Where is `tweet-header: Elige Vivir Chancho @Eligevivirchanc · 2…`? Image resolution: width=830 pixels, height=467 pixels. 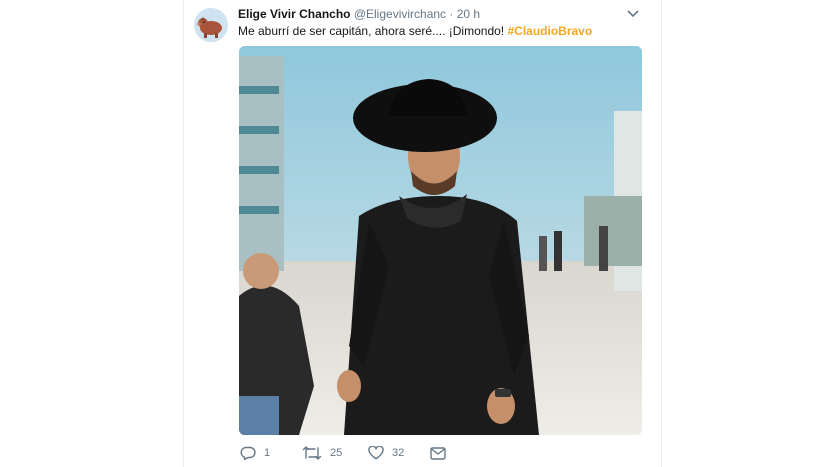
tweet-header: Elige Vivir Chancho @Eligevivirchanc · 2… is located at coordinates (359, 14).